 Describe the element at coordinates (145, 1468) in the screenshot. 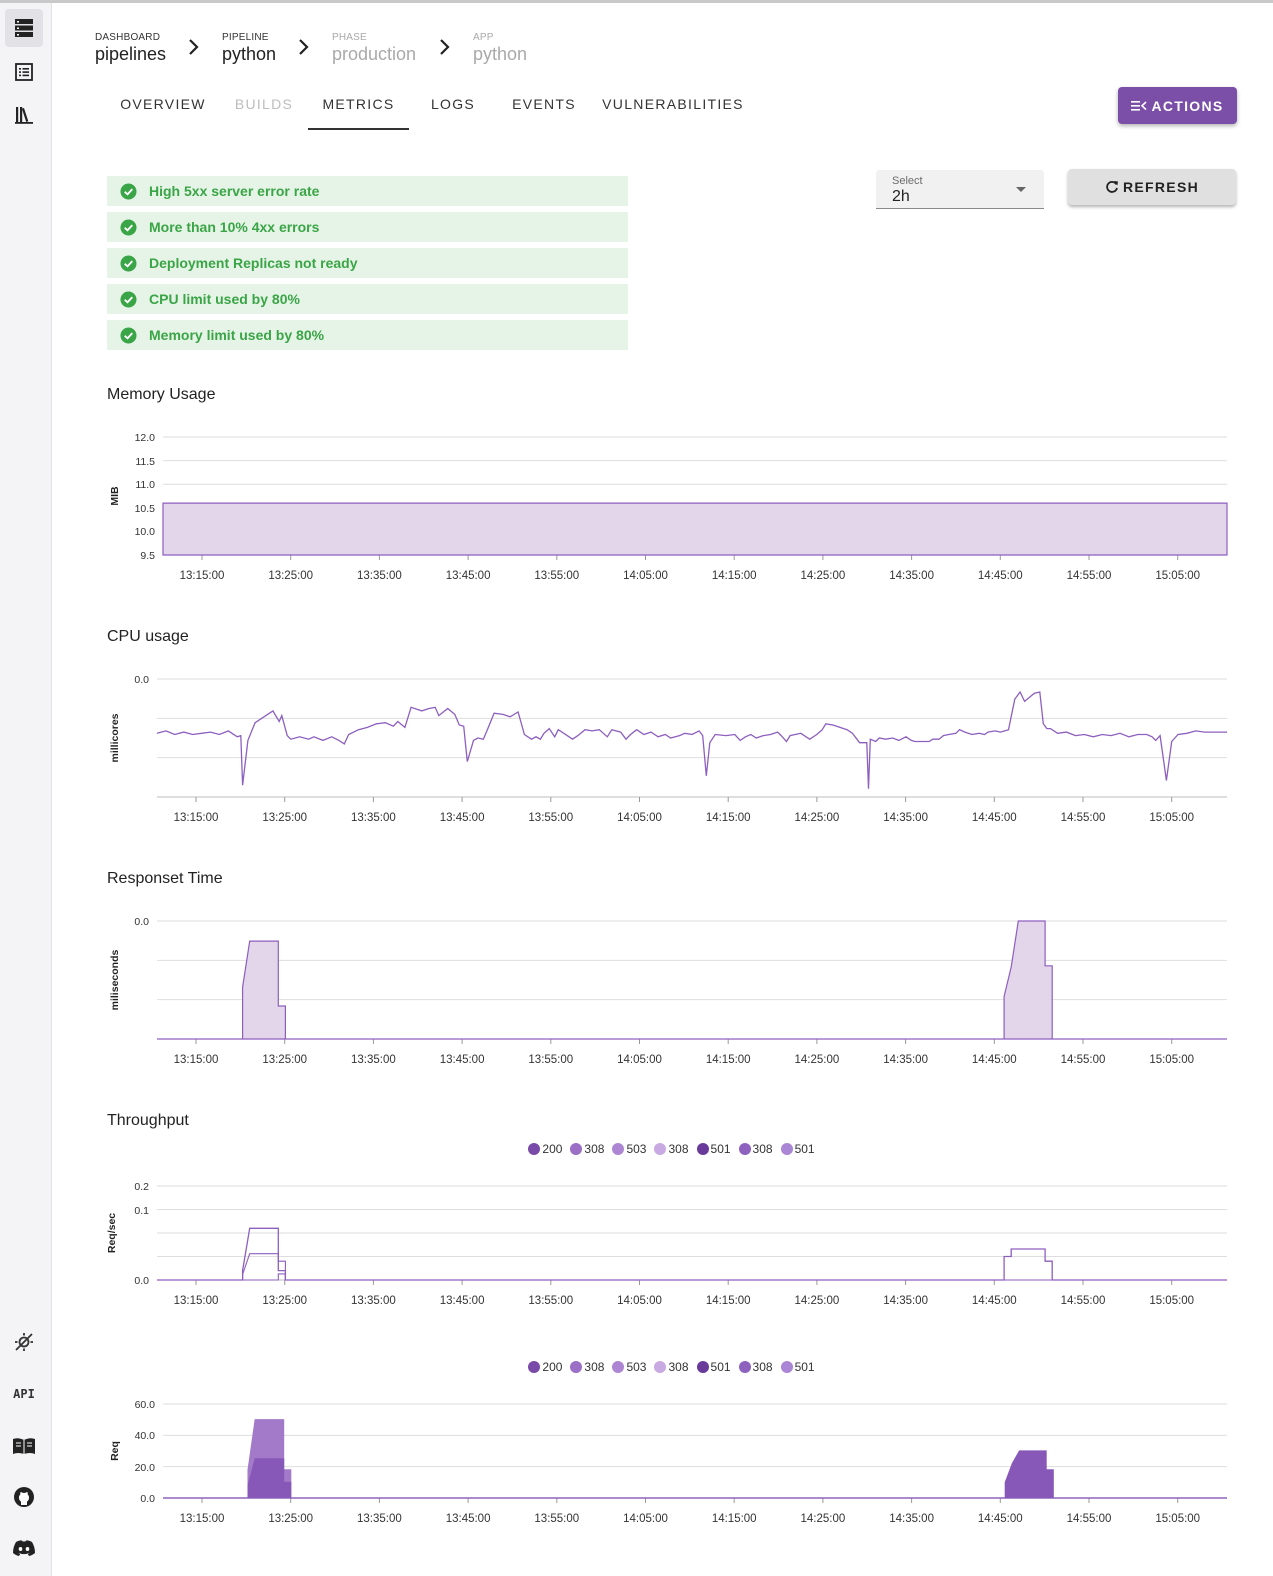

I see `y-tick-label: 20.0` at that location.